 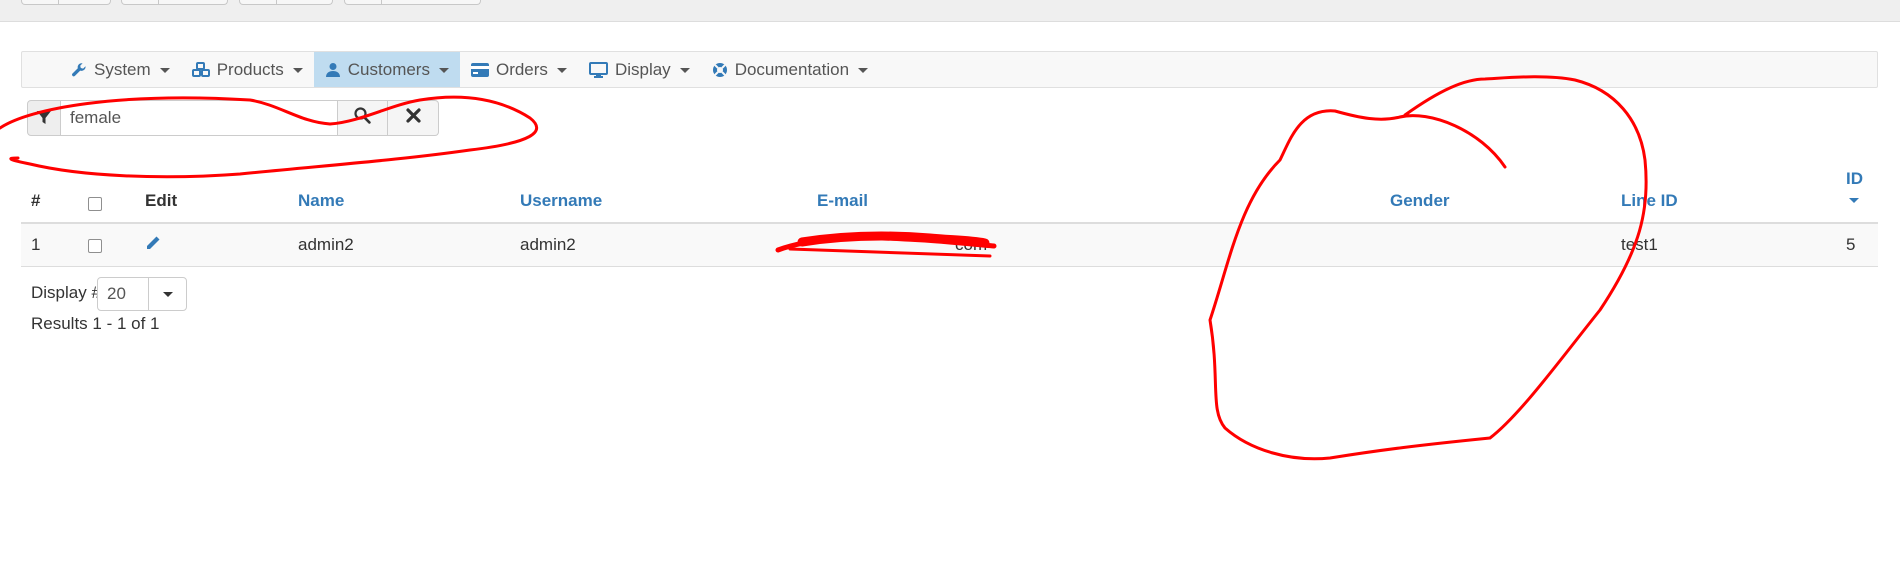 I want to click on column-header-username: Username, so click(x=561, y=201).